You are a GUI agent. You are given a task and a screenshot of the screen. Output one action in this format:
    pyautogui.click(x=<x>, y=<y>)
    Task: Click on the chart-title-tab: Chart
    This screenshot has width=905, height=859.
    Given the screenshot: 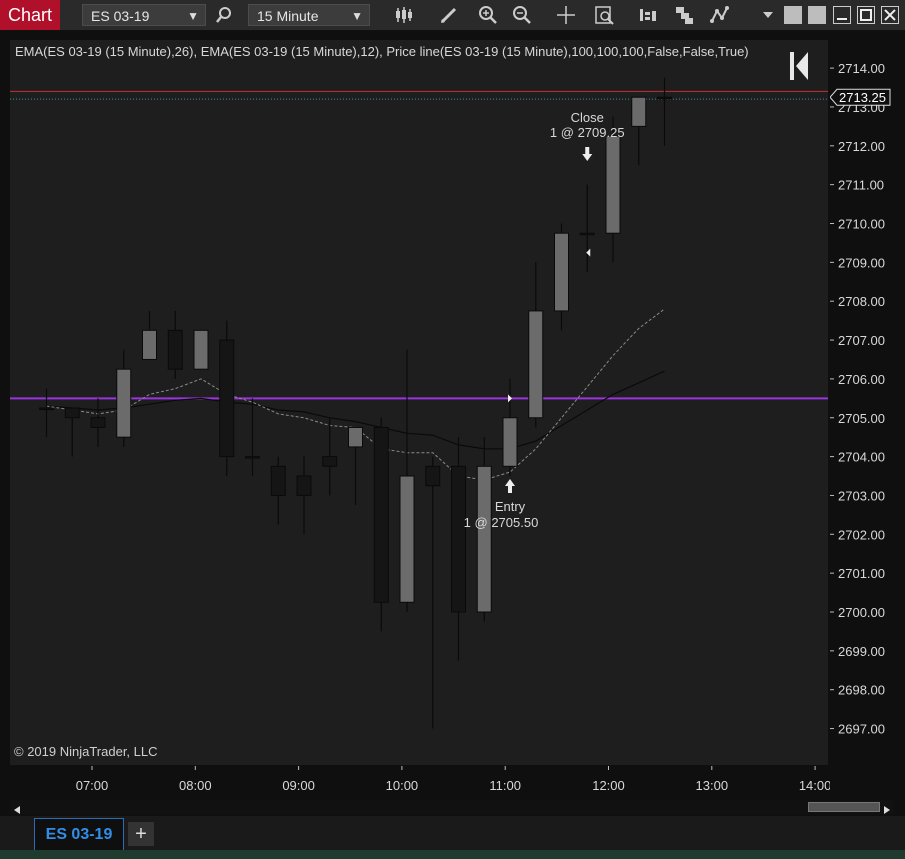 What is the action you would take?
    pyautogui.click(x=30, y=15)
    